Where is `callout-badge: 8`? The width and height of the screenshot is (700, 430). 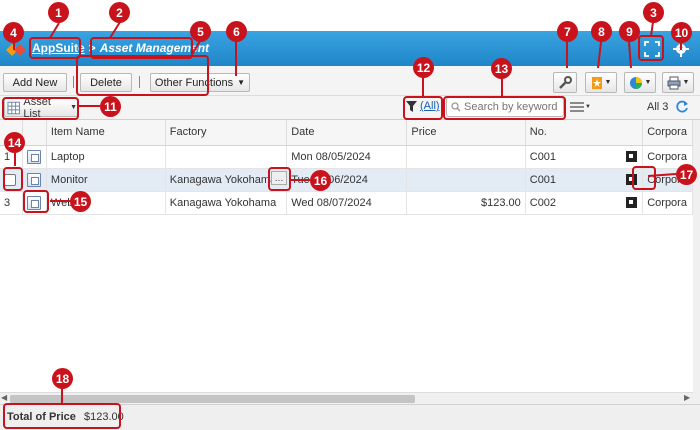
callout-badge: 8 is located at coordinates (601, 31).